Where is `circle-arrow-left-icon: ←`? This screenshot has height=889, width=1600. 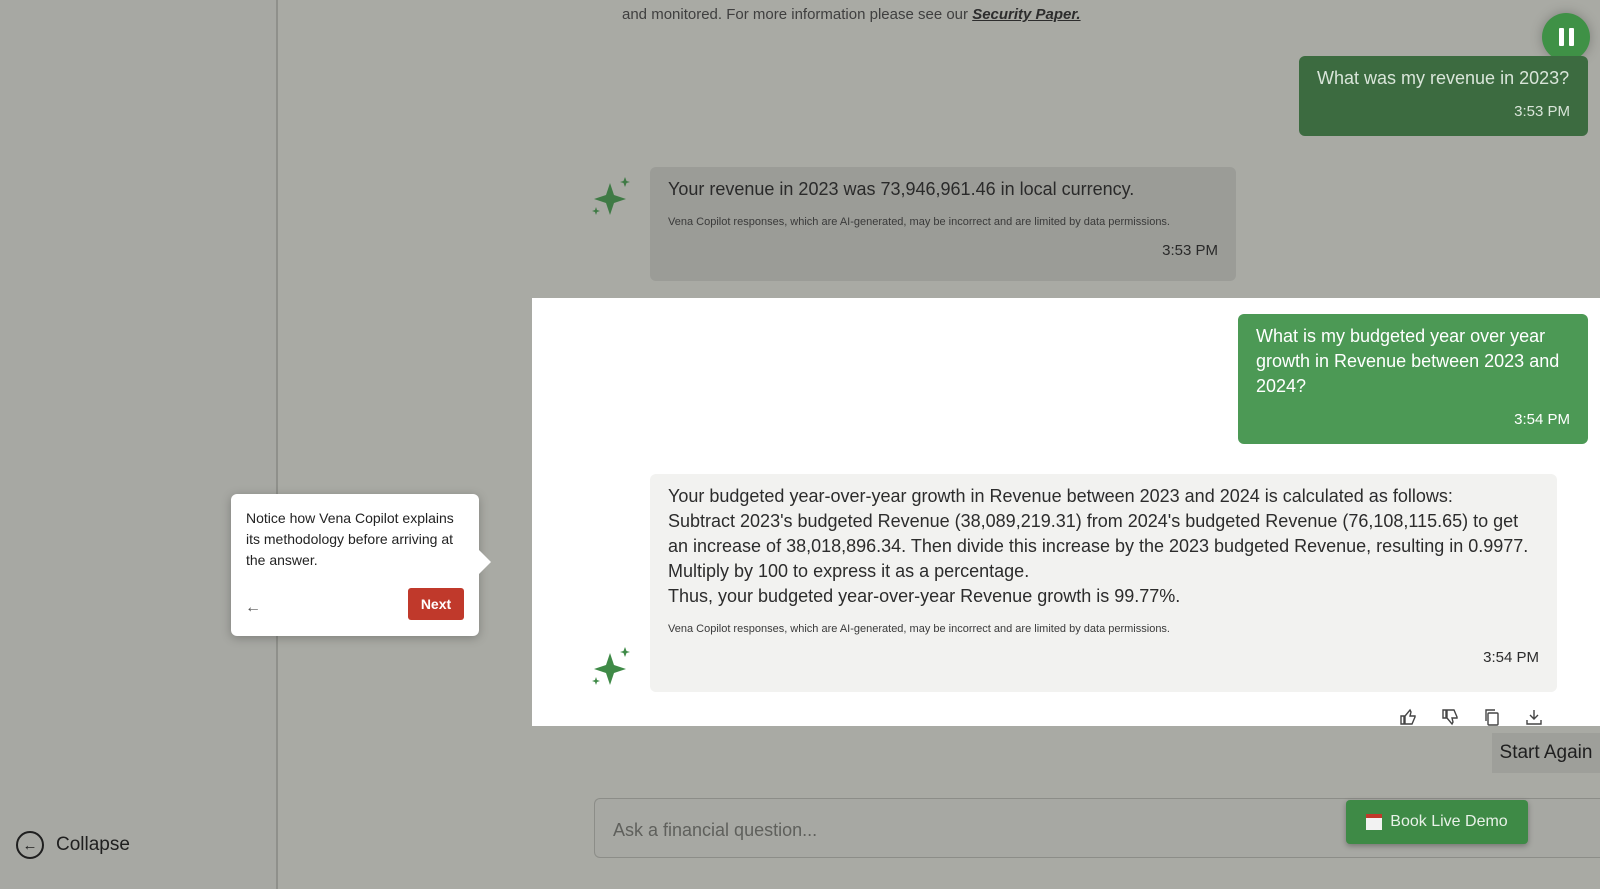 circle-arrow-left-icon: ← is located at coordinates (30, 845).